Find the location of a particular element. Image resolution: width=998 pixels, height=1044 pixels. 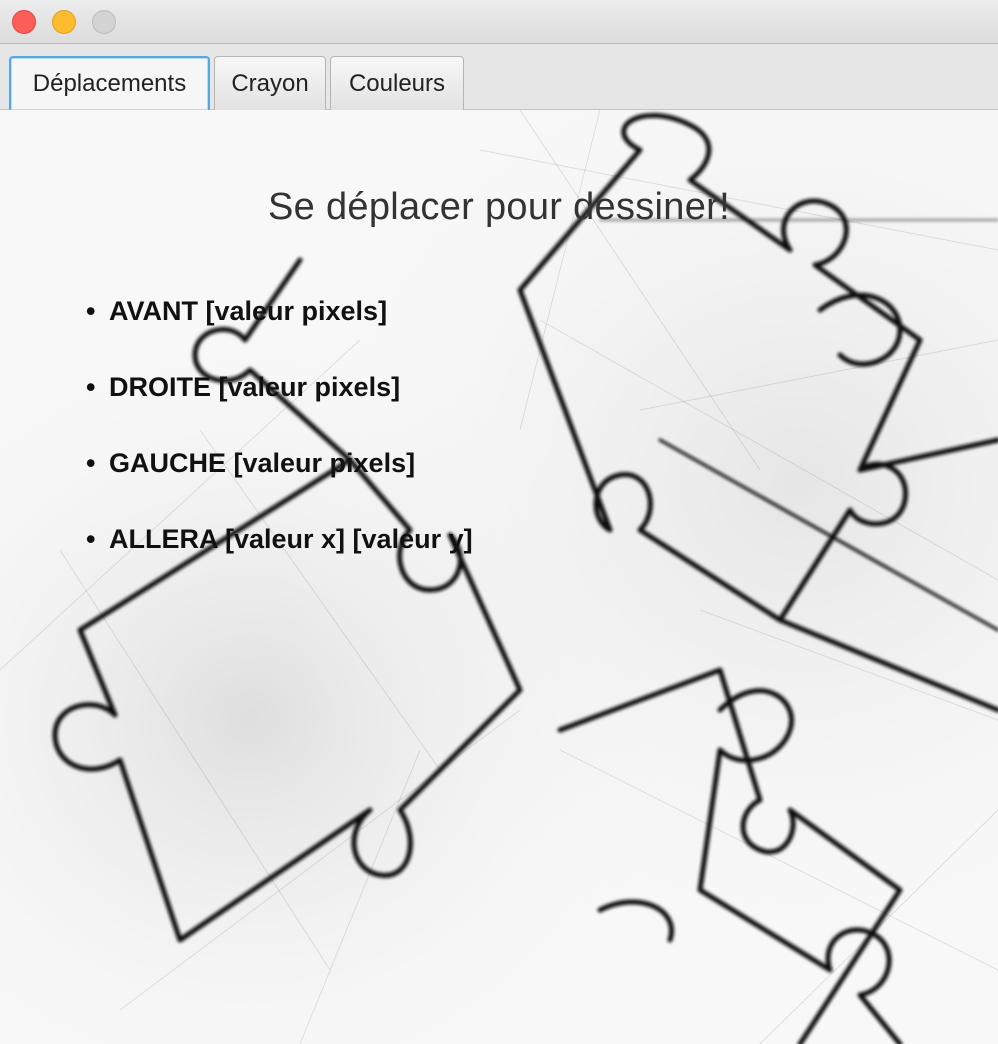

command-gauche: GAUCHE [valeur pixels] is located at coordinates (262, 463).